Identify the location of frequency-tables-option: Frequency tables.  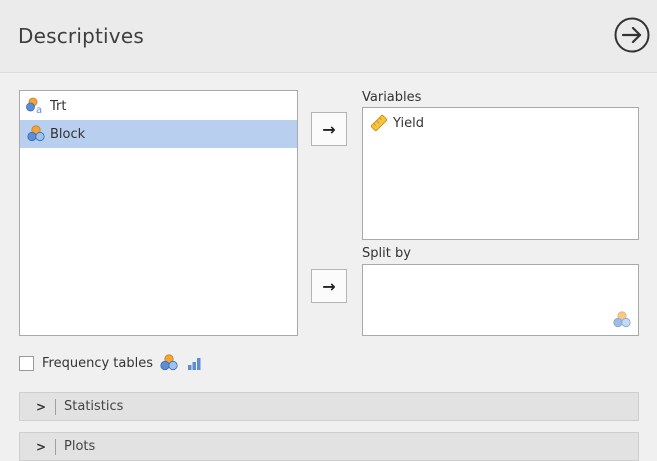
(112, 363).